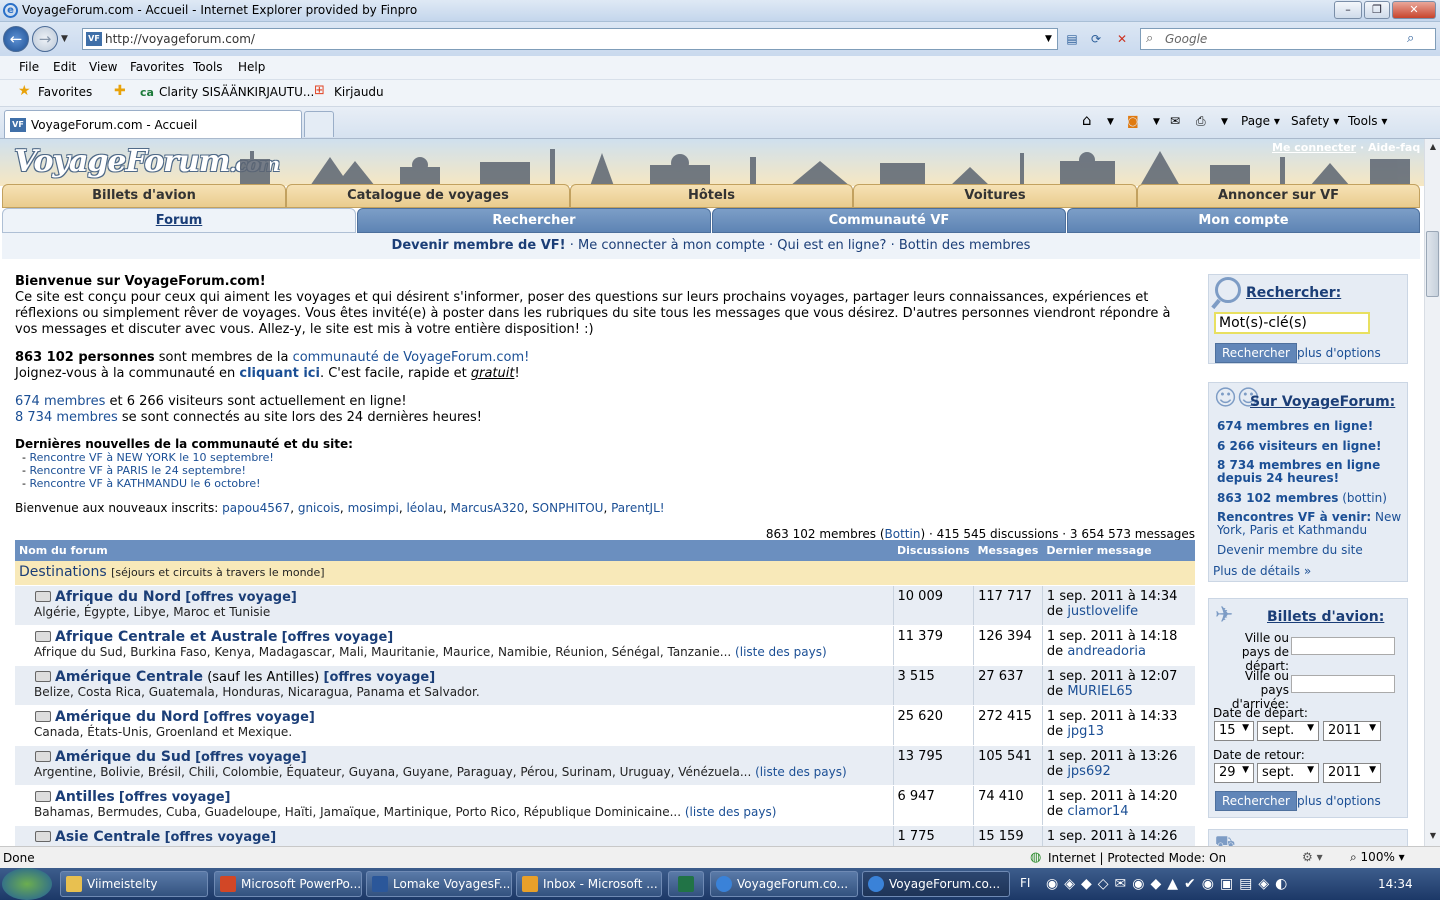 This screenshot has height=900, width=1440. Describe the element at coordinates (64, 39) in the screenshot. I see `history-dropdown-icon: ▼` at that location.